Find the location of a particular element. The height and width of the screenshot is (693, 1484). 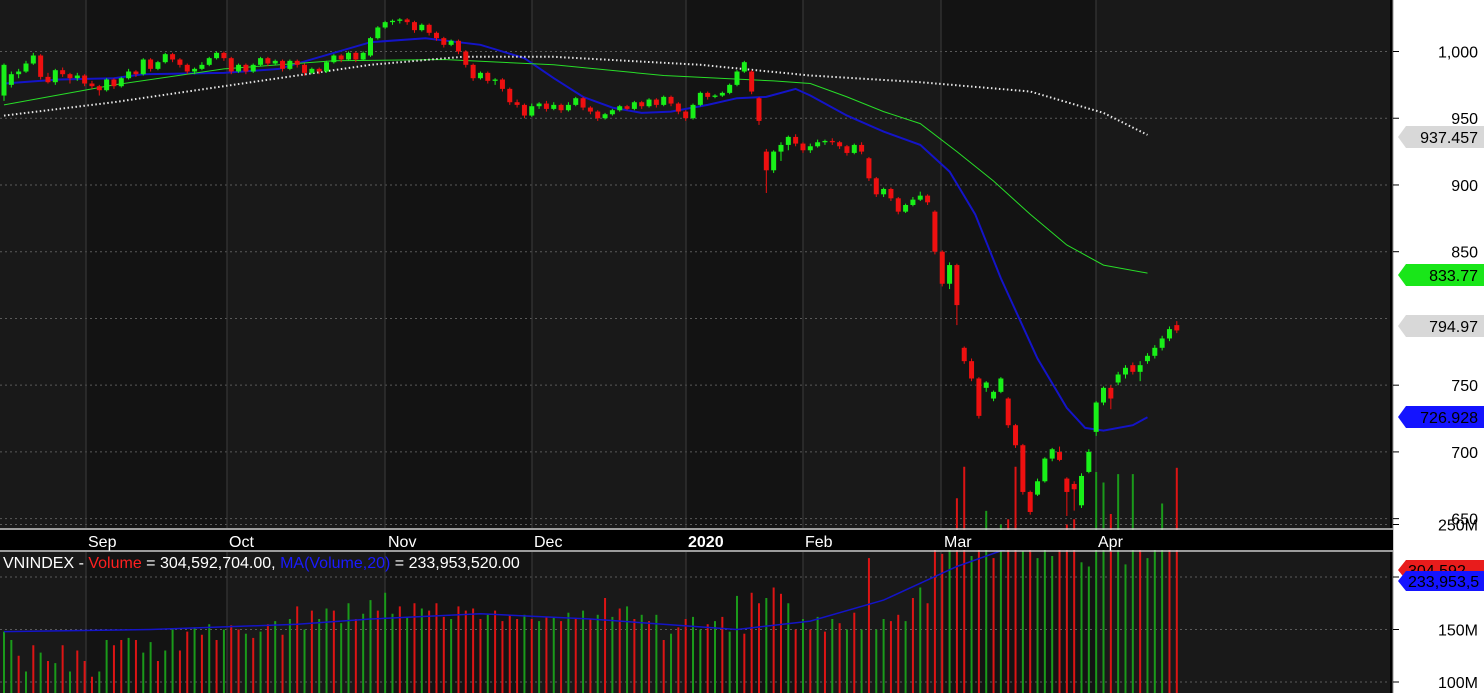

legend-segment: VNINDEX - is located at coordinates (46, 563).